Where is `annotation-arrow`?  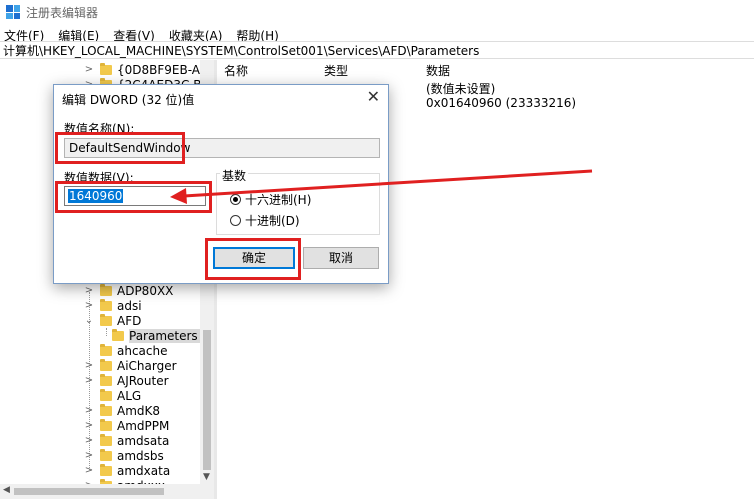 annotation-arrow is located at coordinates (381, 186).